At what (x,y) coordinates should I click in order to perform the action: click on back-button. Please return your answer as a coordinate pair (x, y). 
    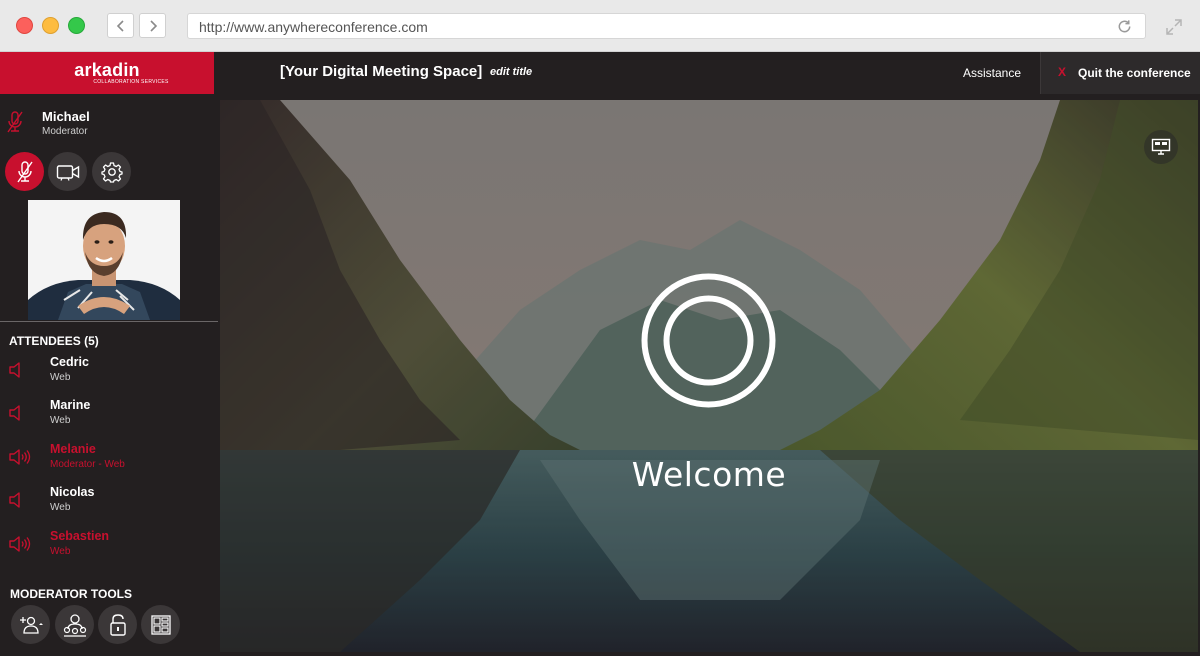
    Looking at the image, I should click on (120, 25).